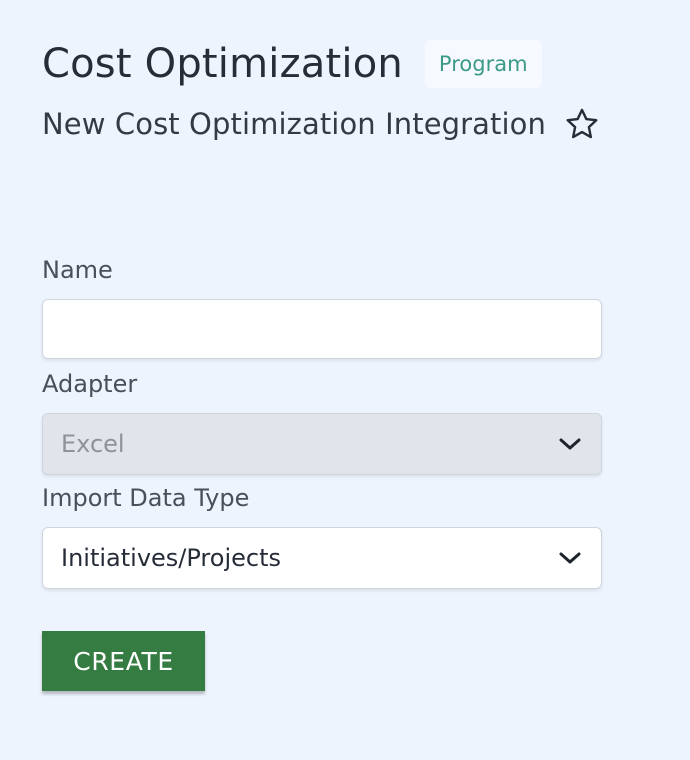  I want to click on page-subtitle: New Cost Optimization Integration, so click(294, 124).